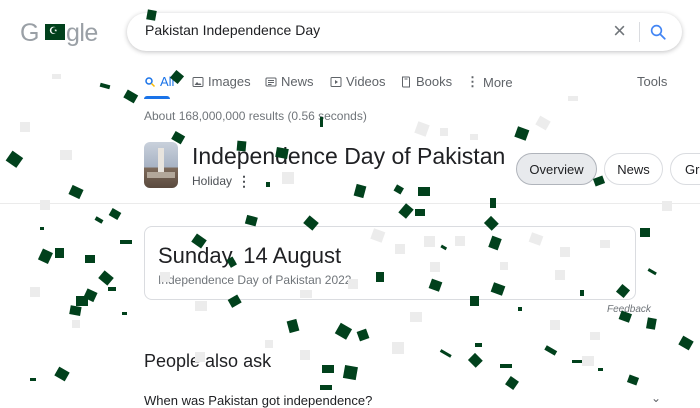  I want to click on video-icon, so click(336, 81).